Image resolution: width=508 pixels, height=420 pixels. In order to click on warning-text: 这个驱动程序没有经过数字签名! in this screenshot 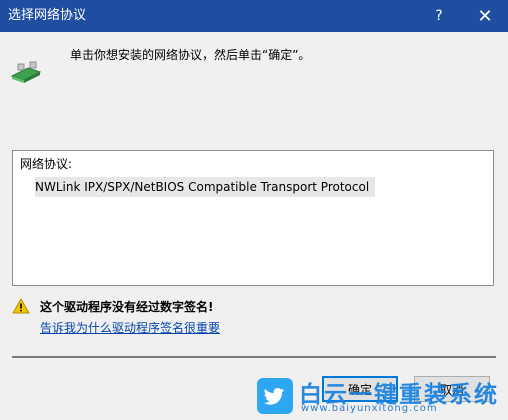, I will do `click(127, 307)`.